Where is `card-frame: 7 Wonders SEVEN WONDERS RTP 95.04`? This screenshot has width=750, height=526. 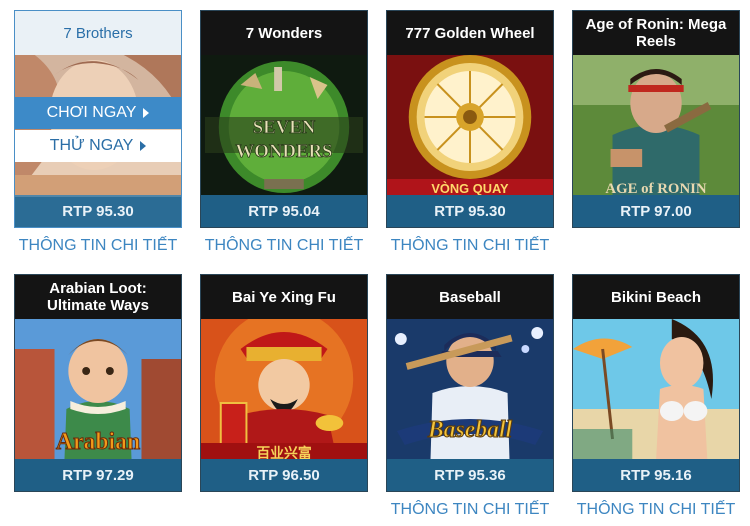 card-frame: 7 Wonders SEVEN WONDERS RTP 95.04 is located at coordinates (284, 119).